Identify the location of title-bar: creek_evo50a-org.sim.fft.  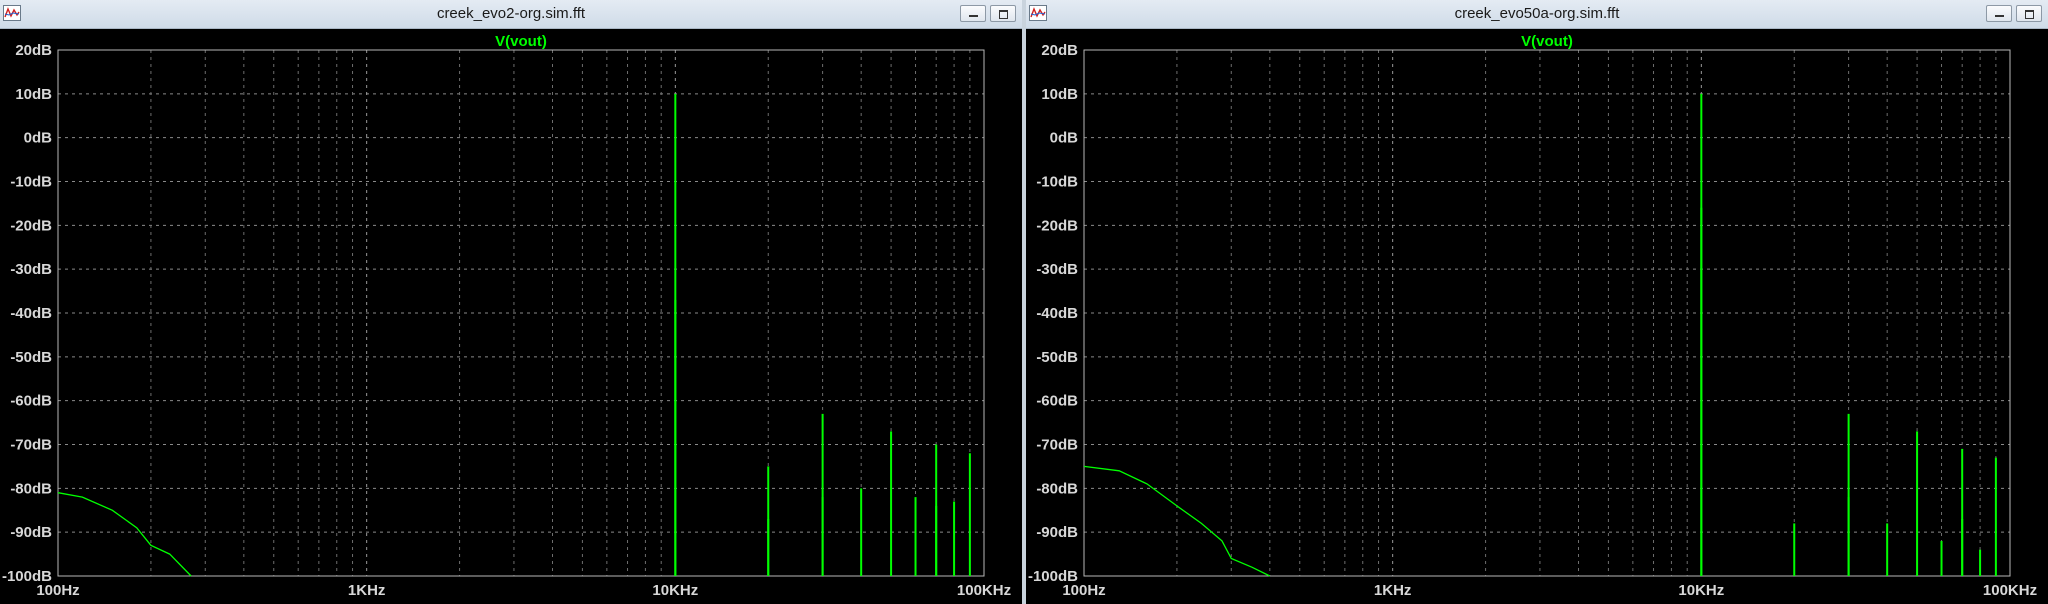
(1537, 14).